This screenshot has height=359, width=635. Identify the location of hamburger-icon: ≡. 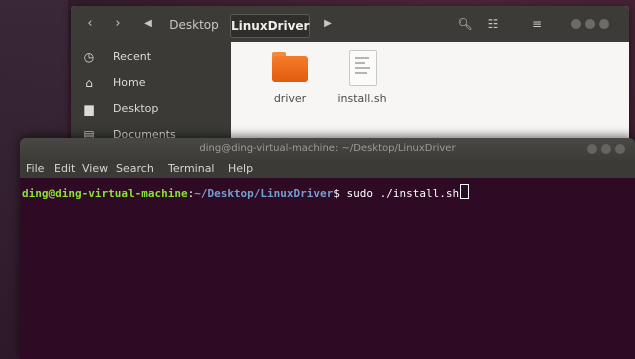
(537, 24).